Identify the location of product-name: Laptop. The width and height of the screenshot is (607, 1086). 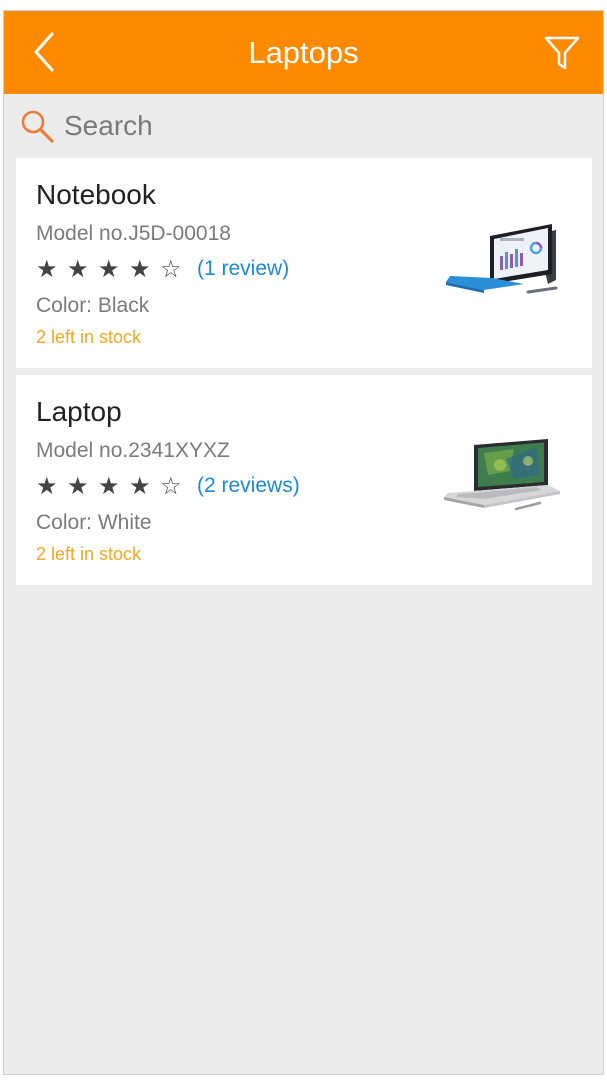
(79, 411).